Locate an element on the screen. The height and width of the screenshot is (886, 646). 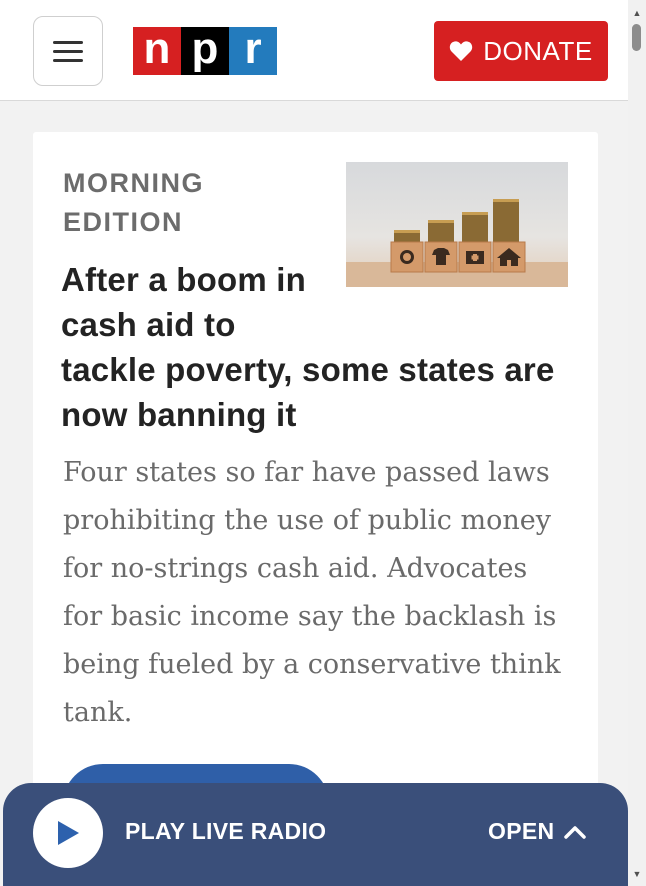
play-icon is located at coordinates (68, 833).